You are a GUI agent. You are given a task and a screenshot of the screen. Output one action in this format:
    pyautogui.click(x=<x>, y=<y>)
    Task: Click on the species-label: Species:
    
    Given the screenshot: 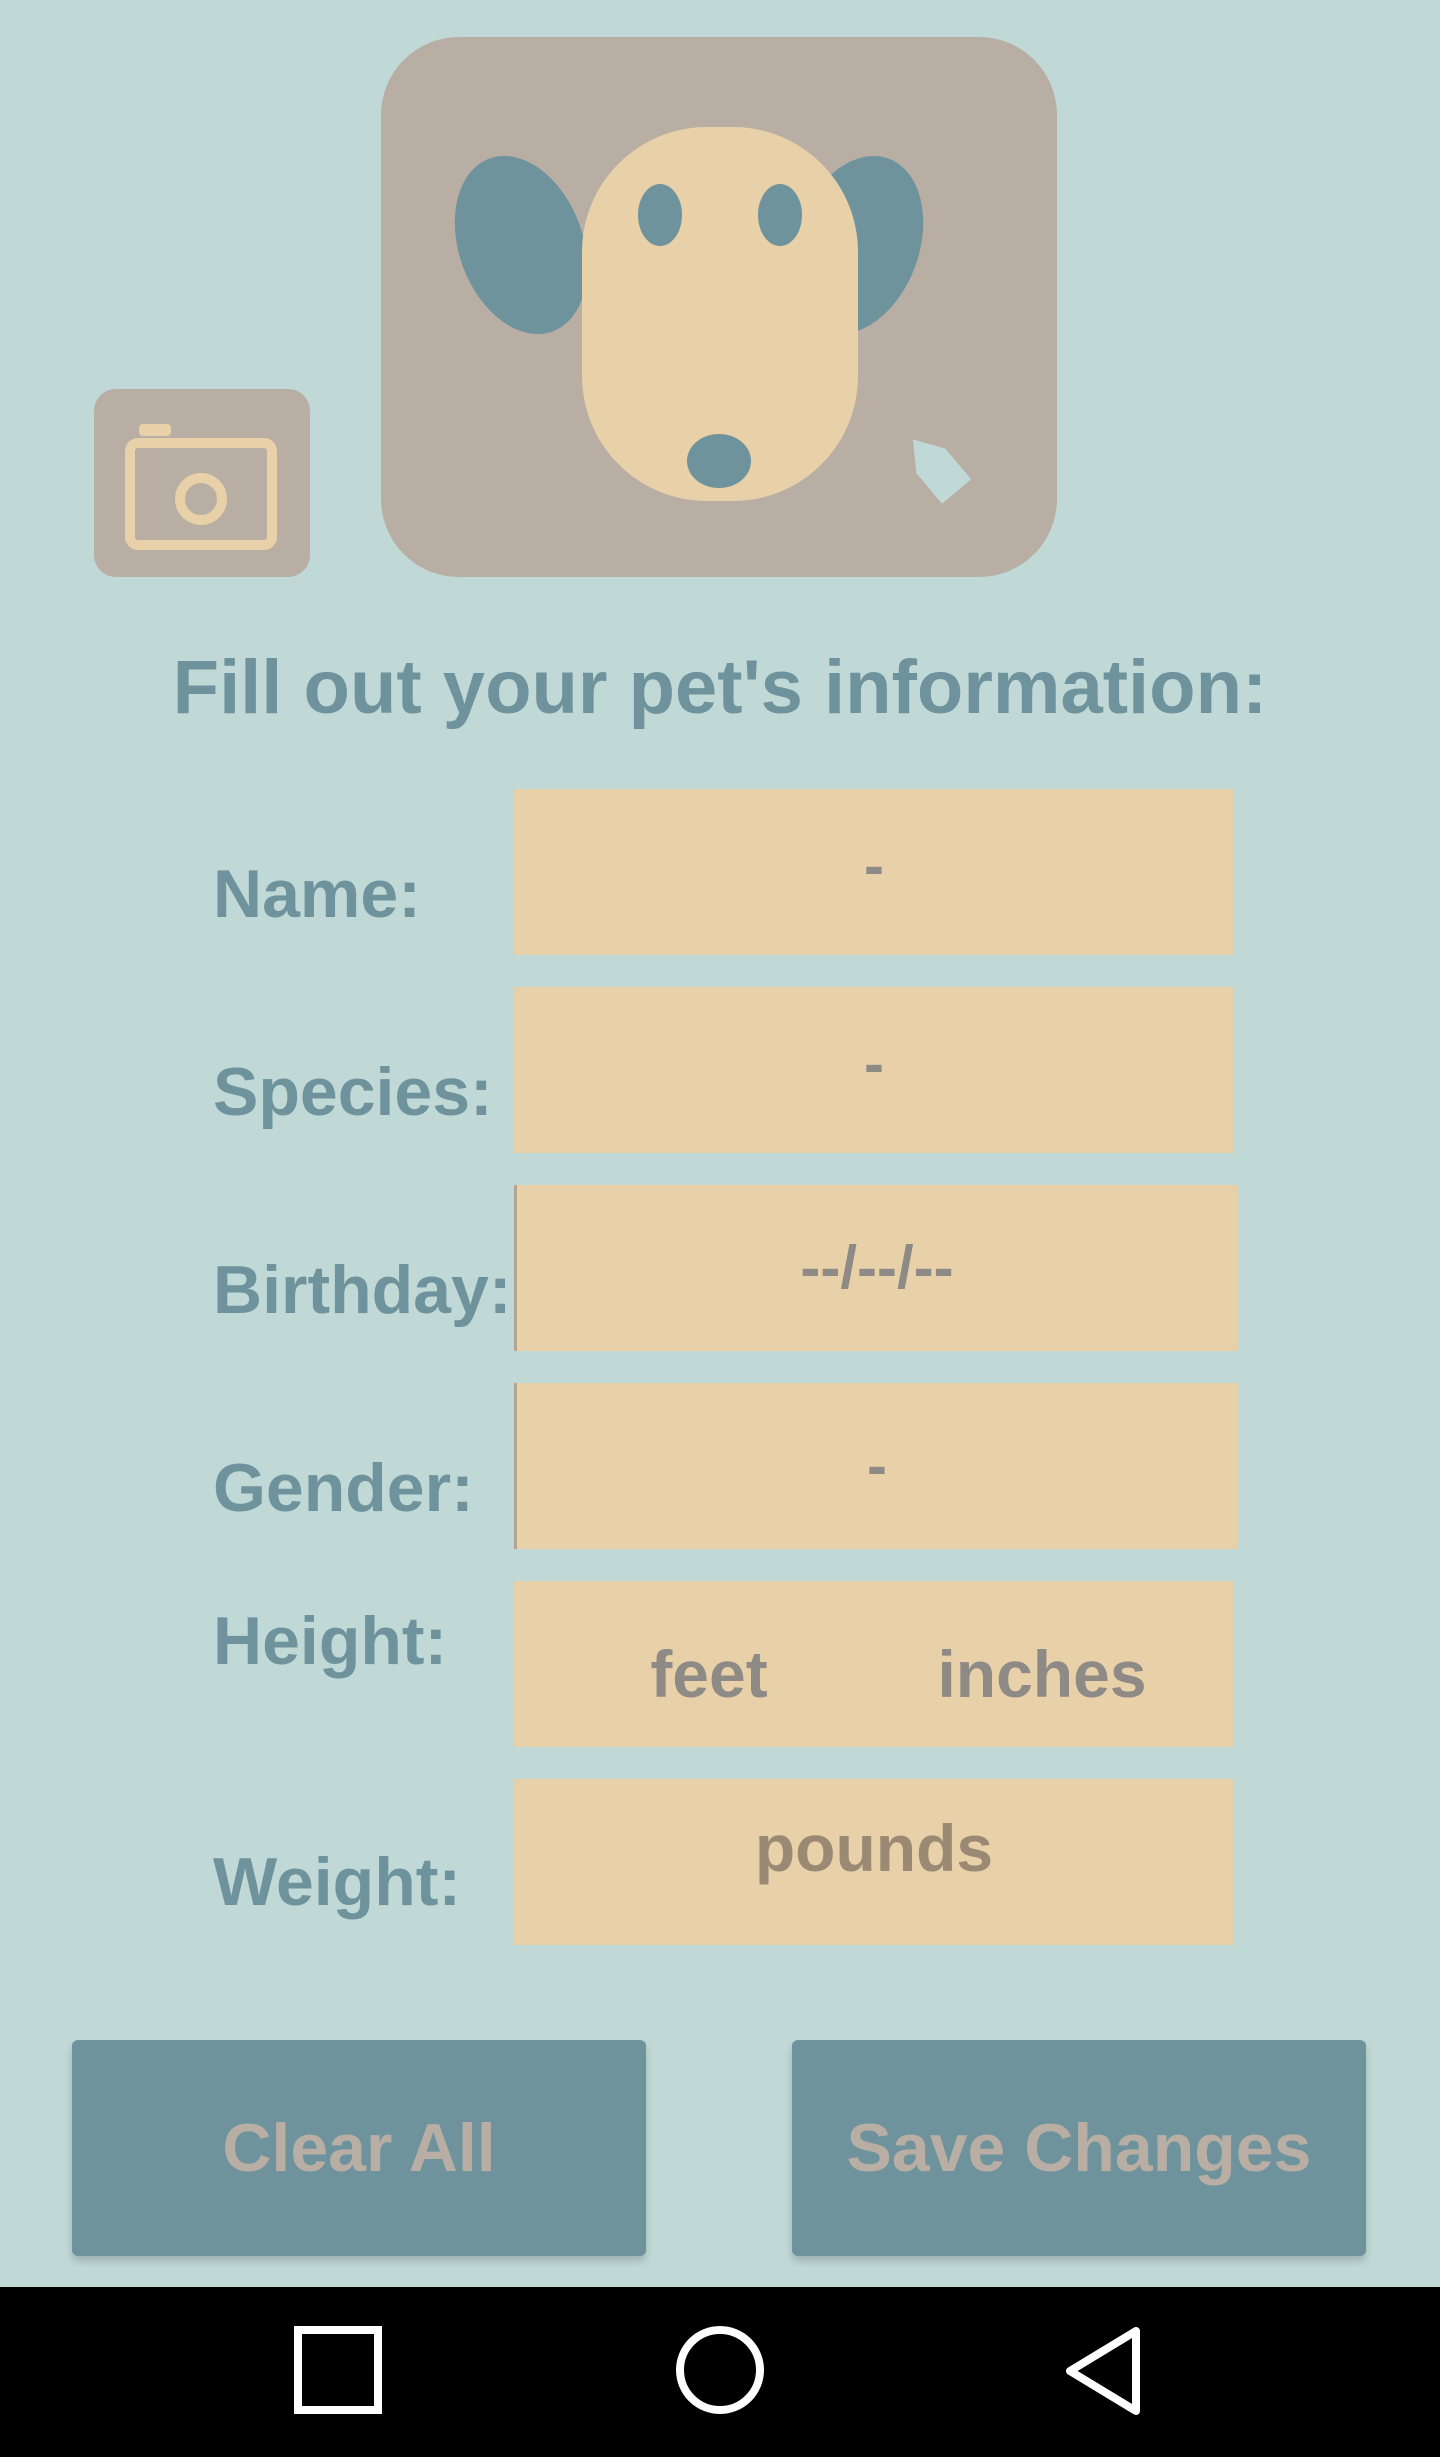 What is the action you would take?
    pyautogui.click(x=353, y=1092)
    